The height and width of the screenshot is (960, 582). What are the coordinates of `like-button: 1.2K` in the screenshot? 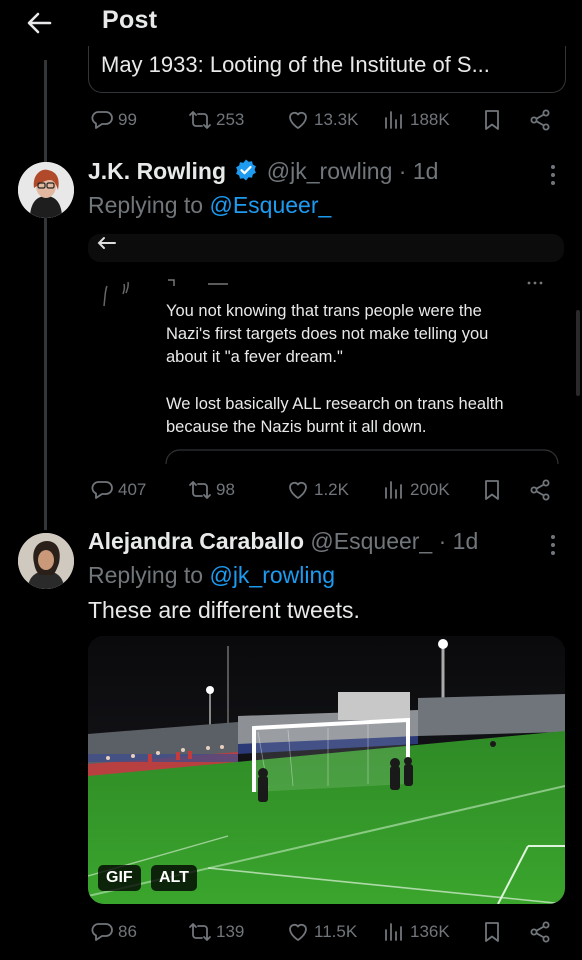 It's located at (317, 490).